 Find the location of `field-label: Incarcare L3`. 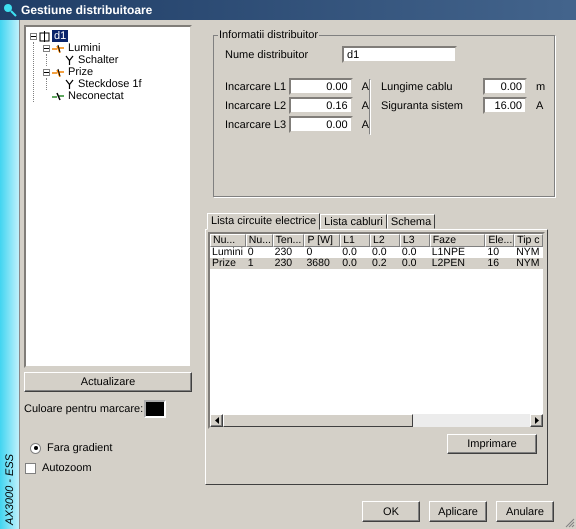

field-label: Incarcare L3 is located at coordinates (256, 124).